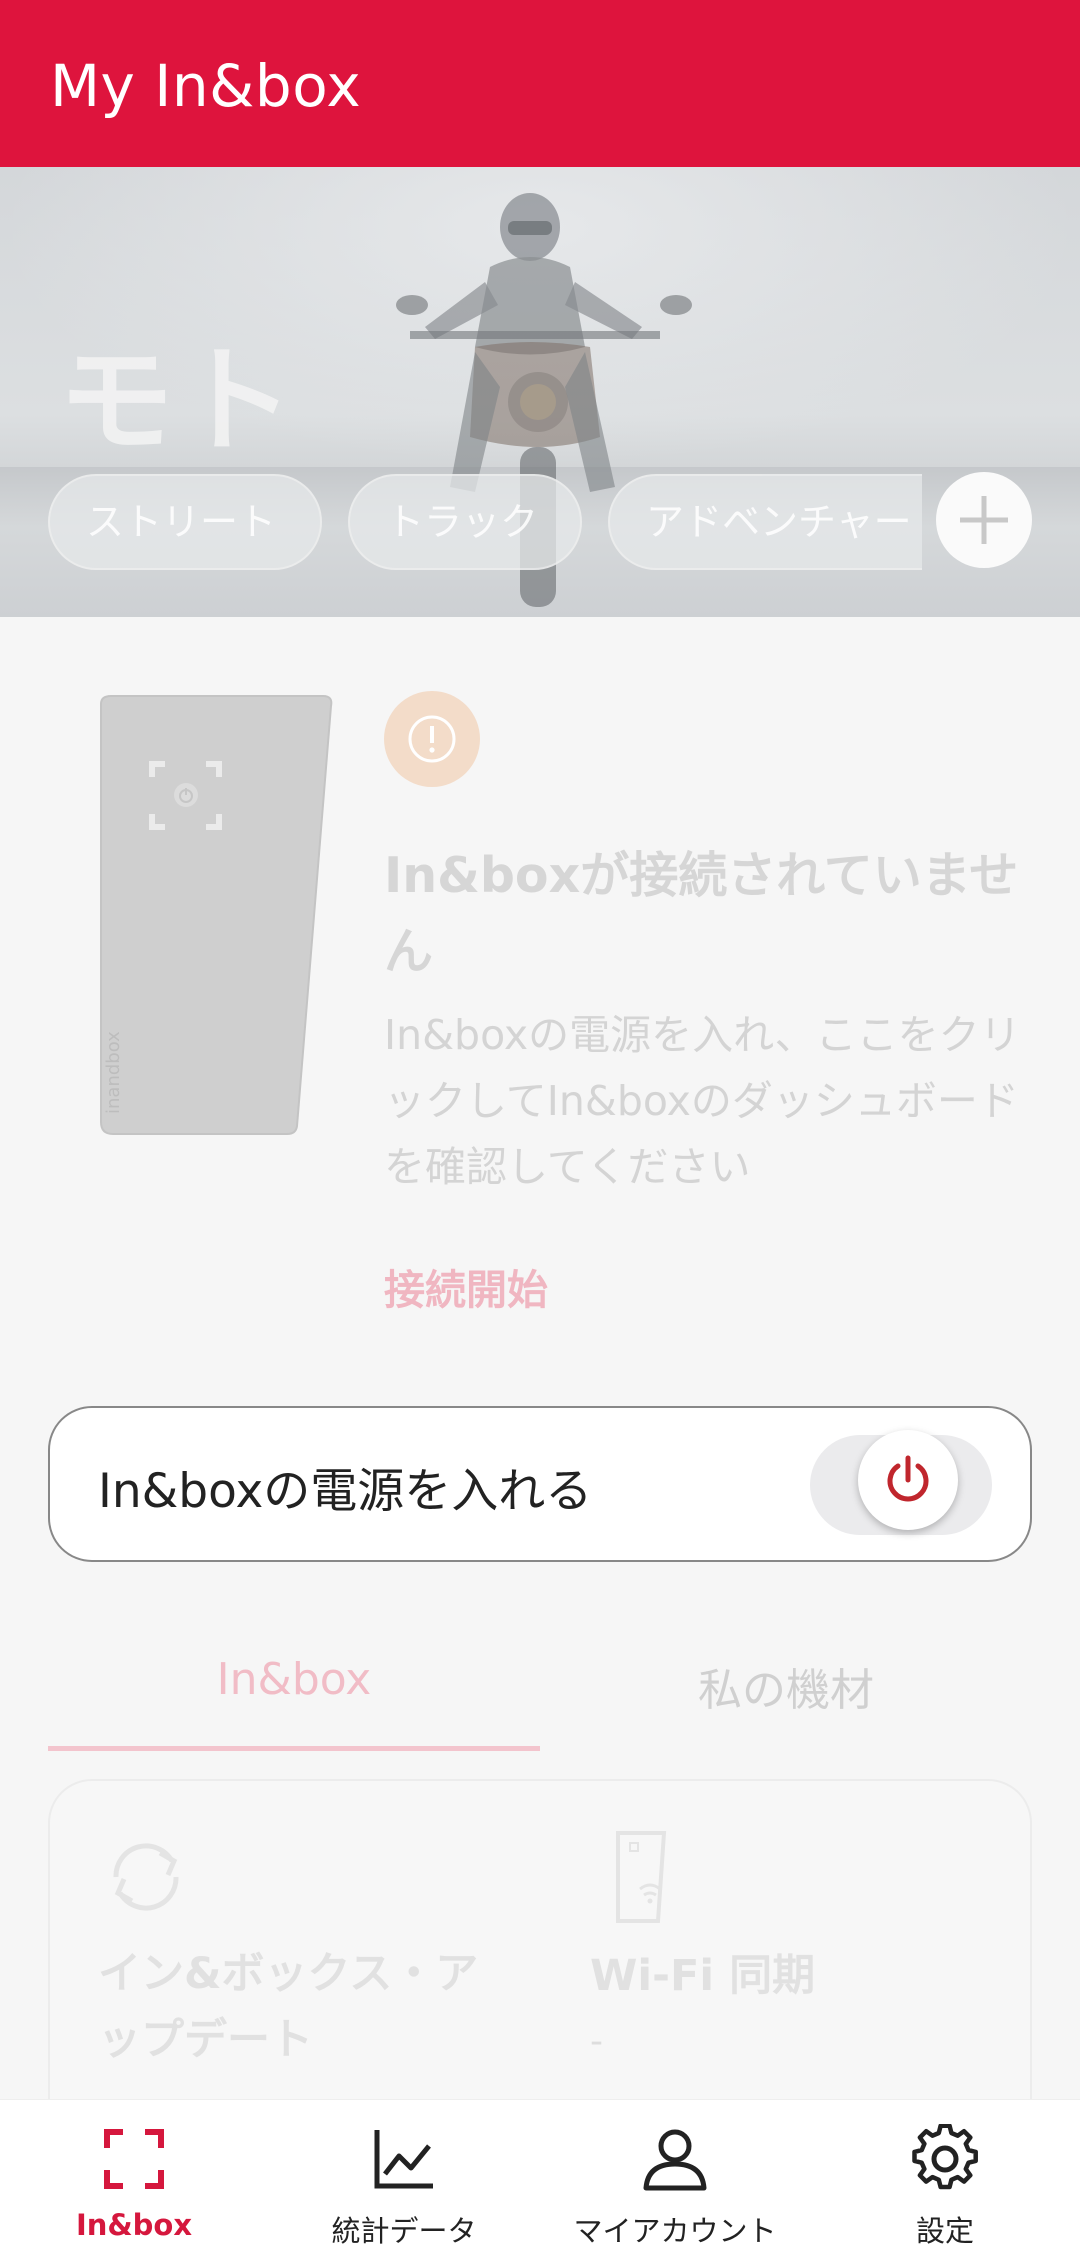  Describe the element at coordinates (146, 1877) in the screenshot. I see `sync-icon` at that location.